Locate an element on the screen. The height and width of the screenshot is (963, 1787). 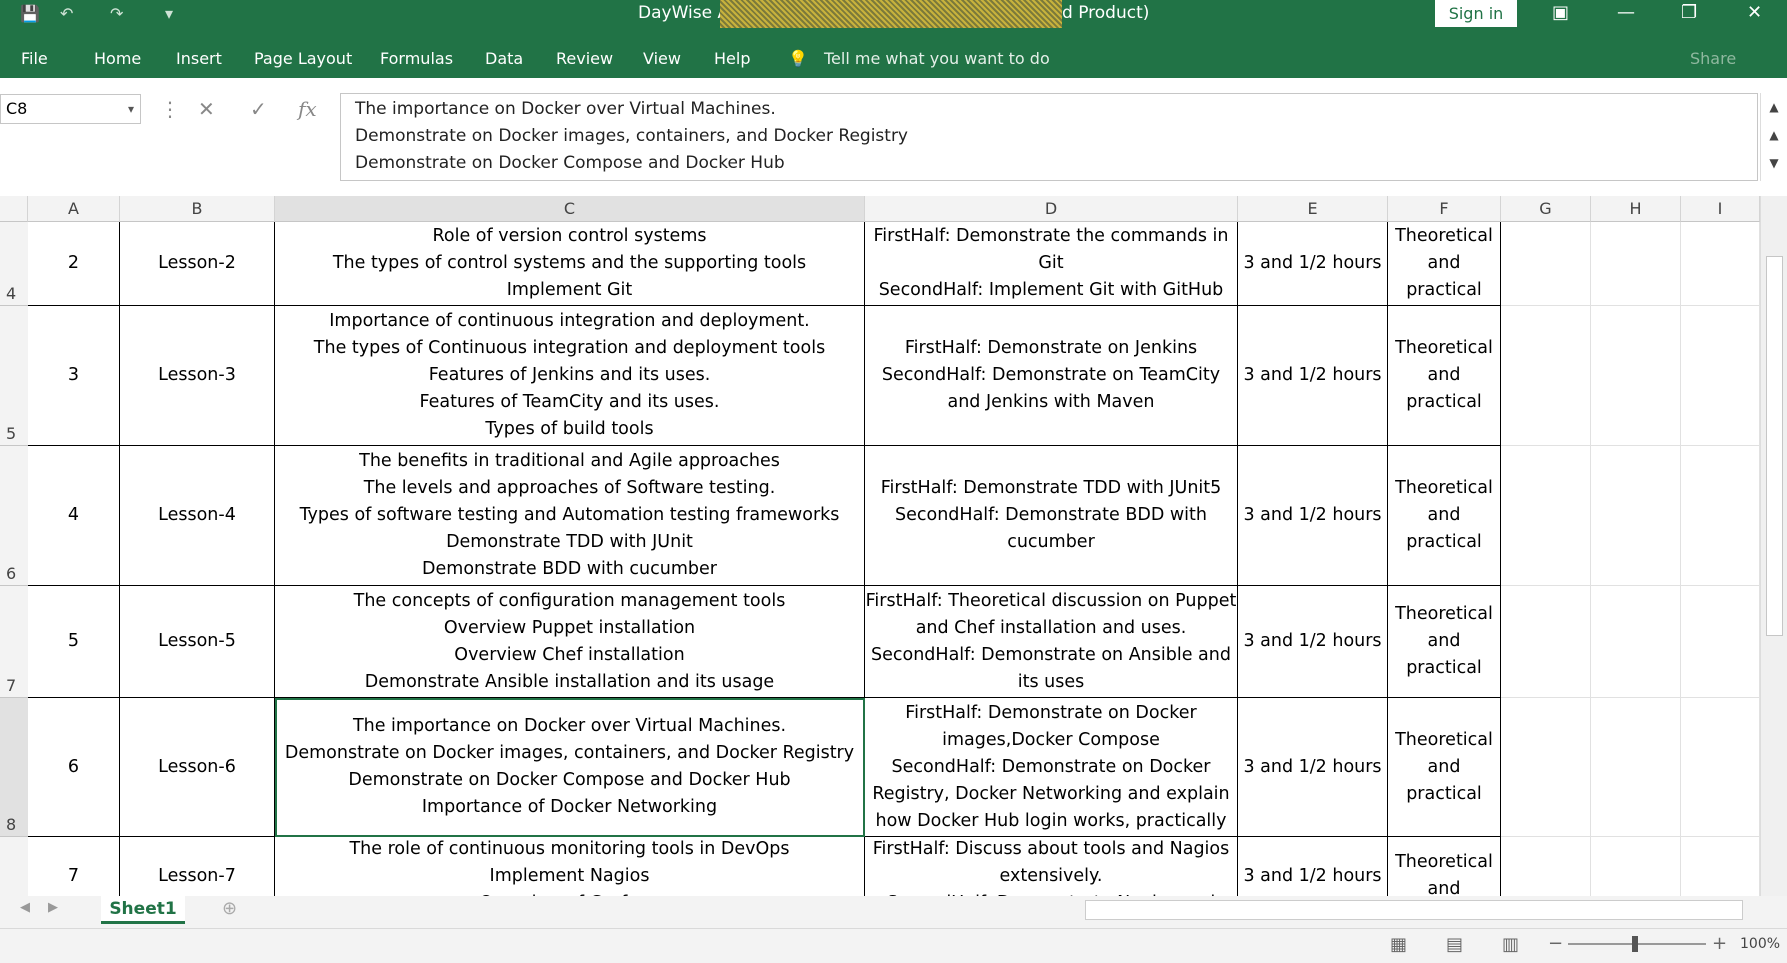
column-header-f: F is located at coordinates (1444, 209).